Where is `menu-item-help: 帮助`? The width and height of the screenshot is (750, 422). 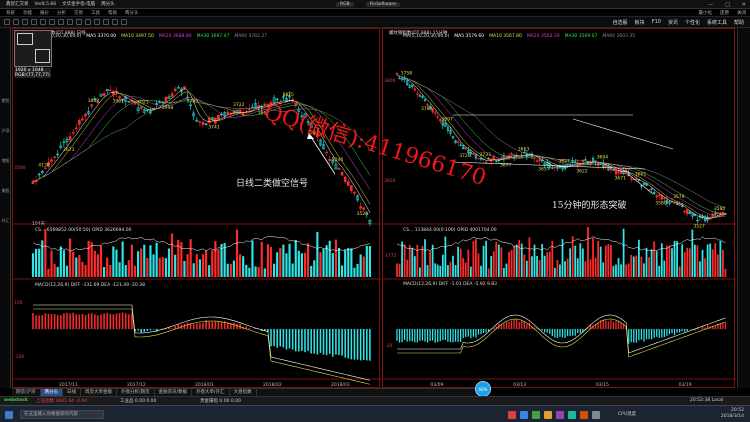
menu-item-help: 帮助 is located at coordinates (112, 13).